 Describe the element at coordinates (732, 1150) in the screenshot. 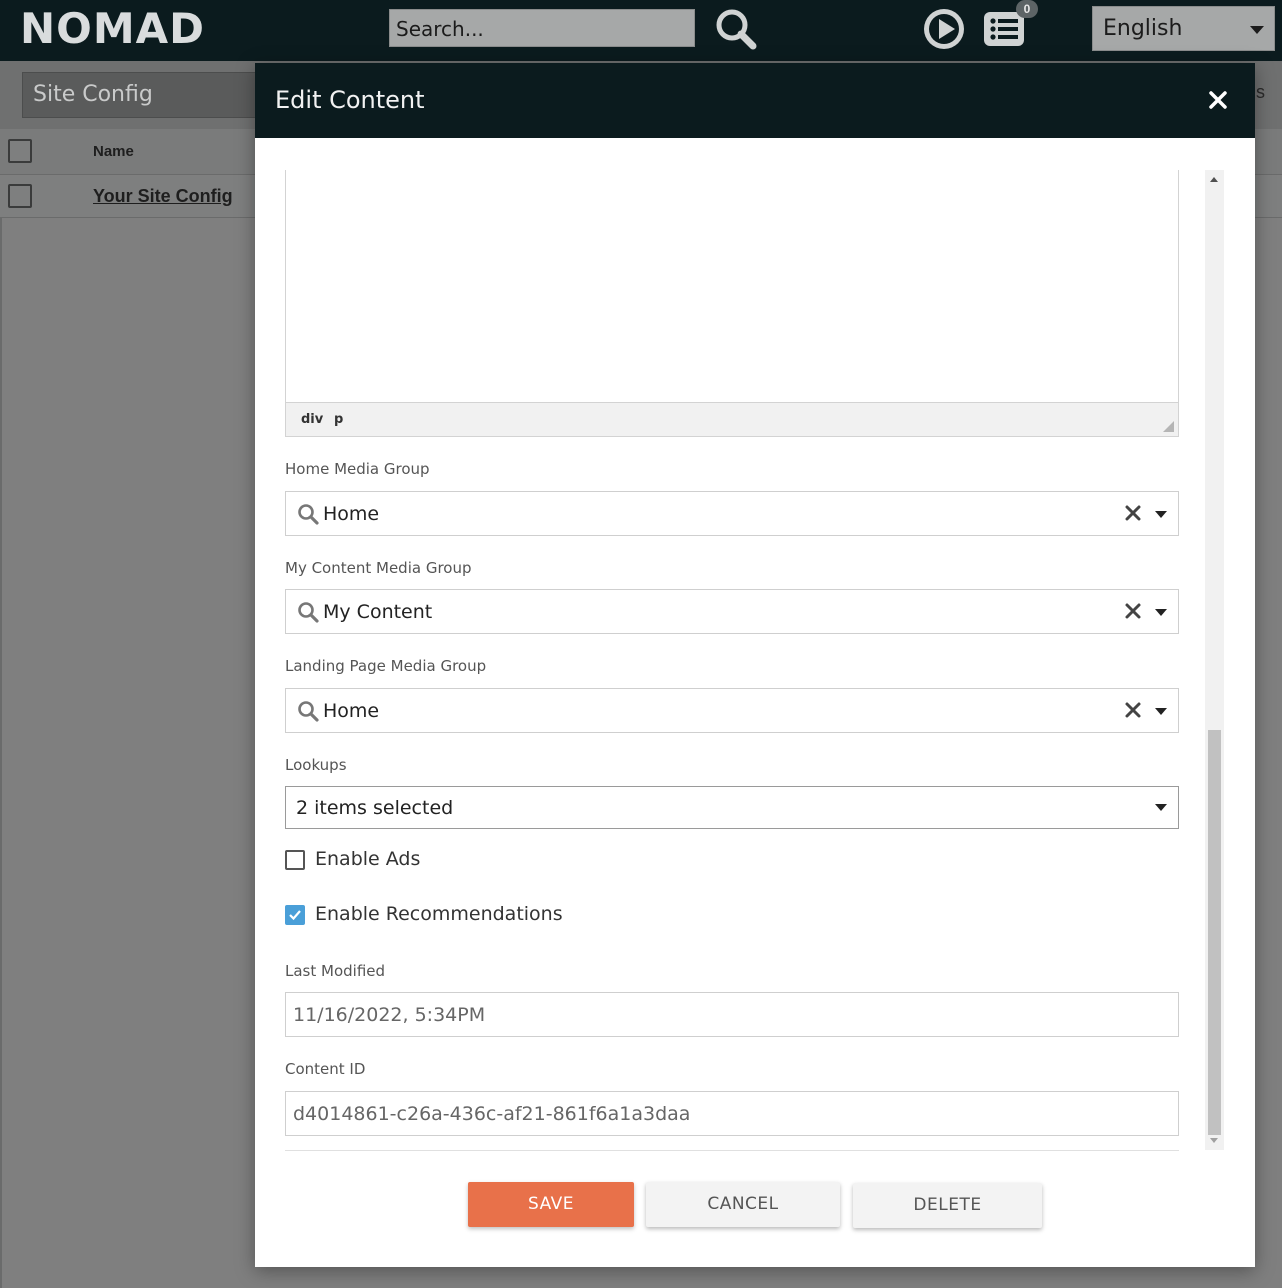

I see `form-divider` at that location.